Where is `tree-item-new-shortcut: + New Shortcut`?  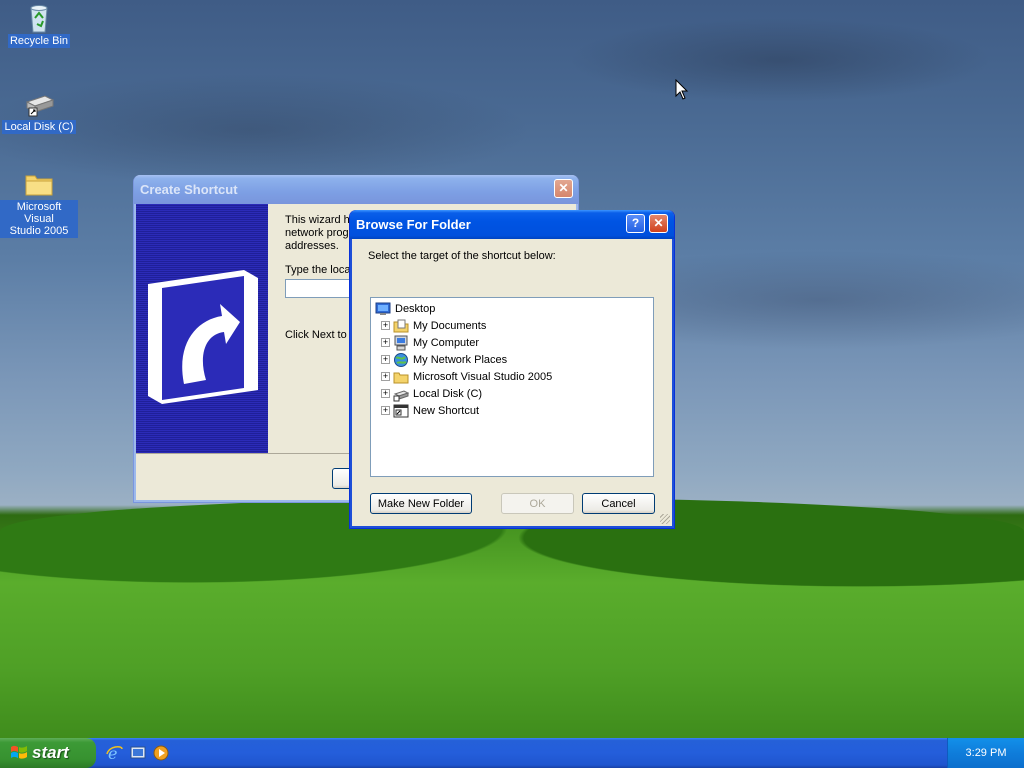 tree-item-new-shortcut: + New Shortcut is located at coordinates (514, 410).